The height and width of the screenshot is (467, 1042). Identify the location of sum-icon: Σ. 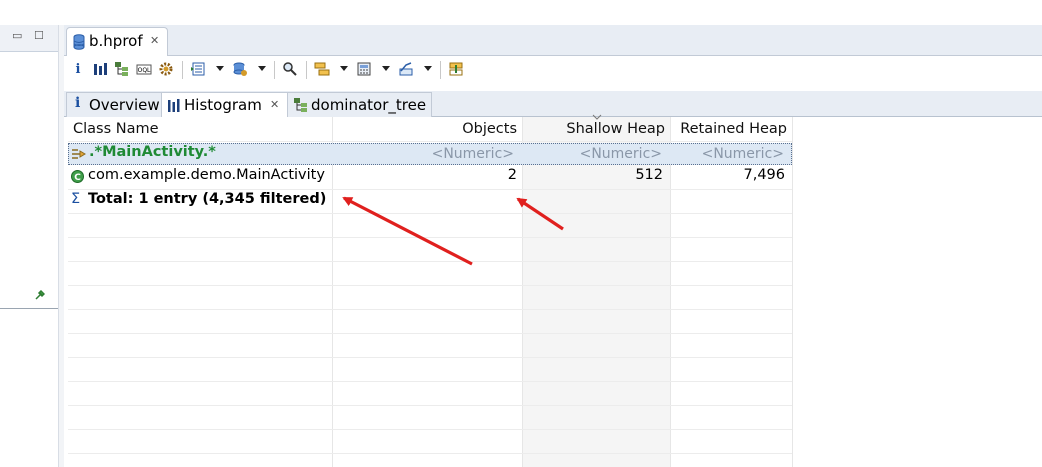
(76, 199).